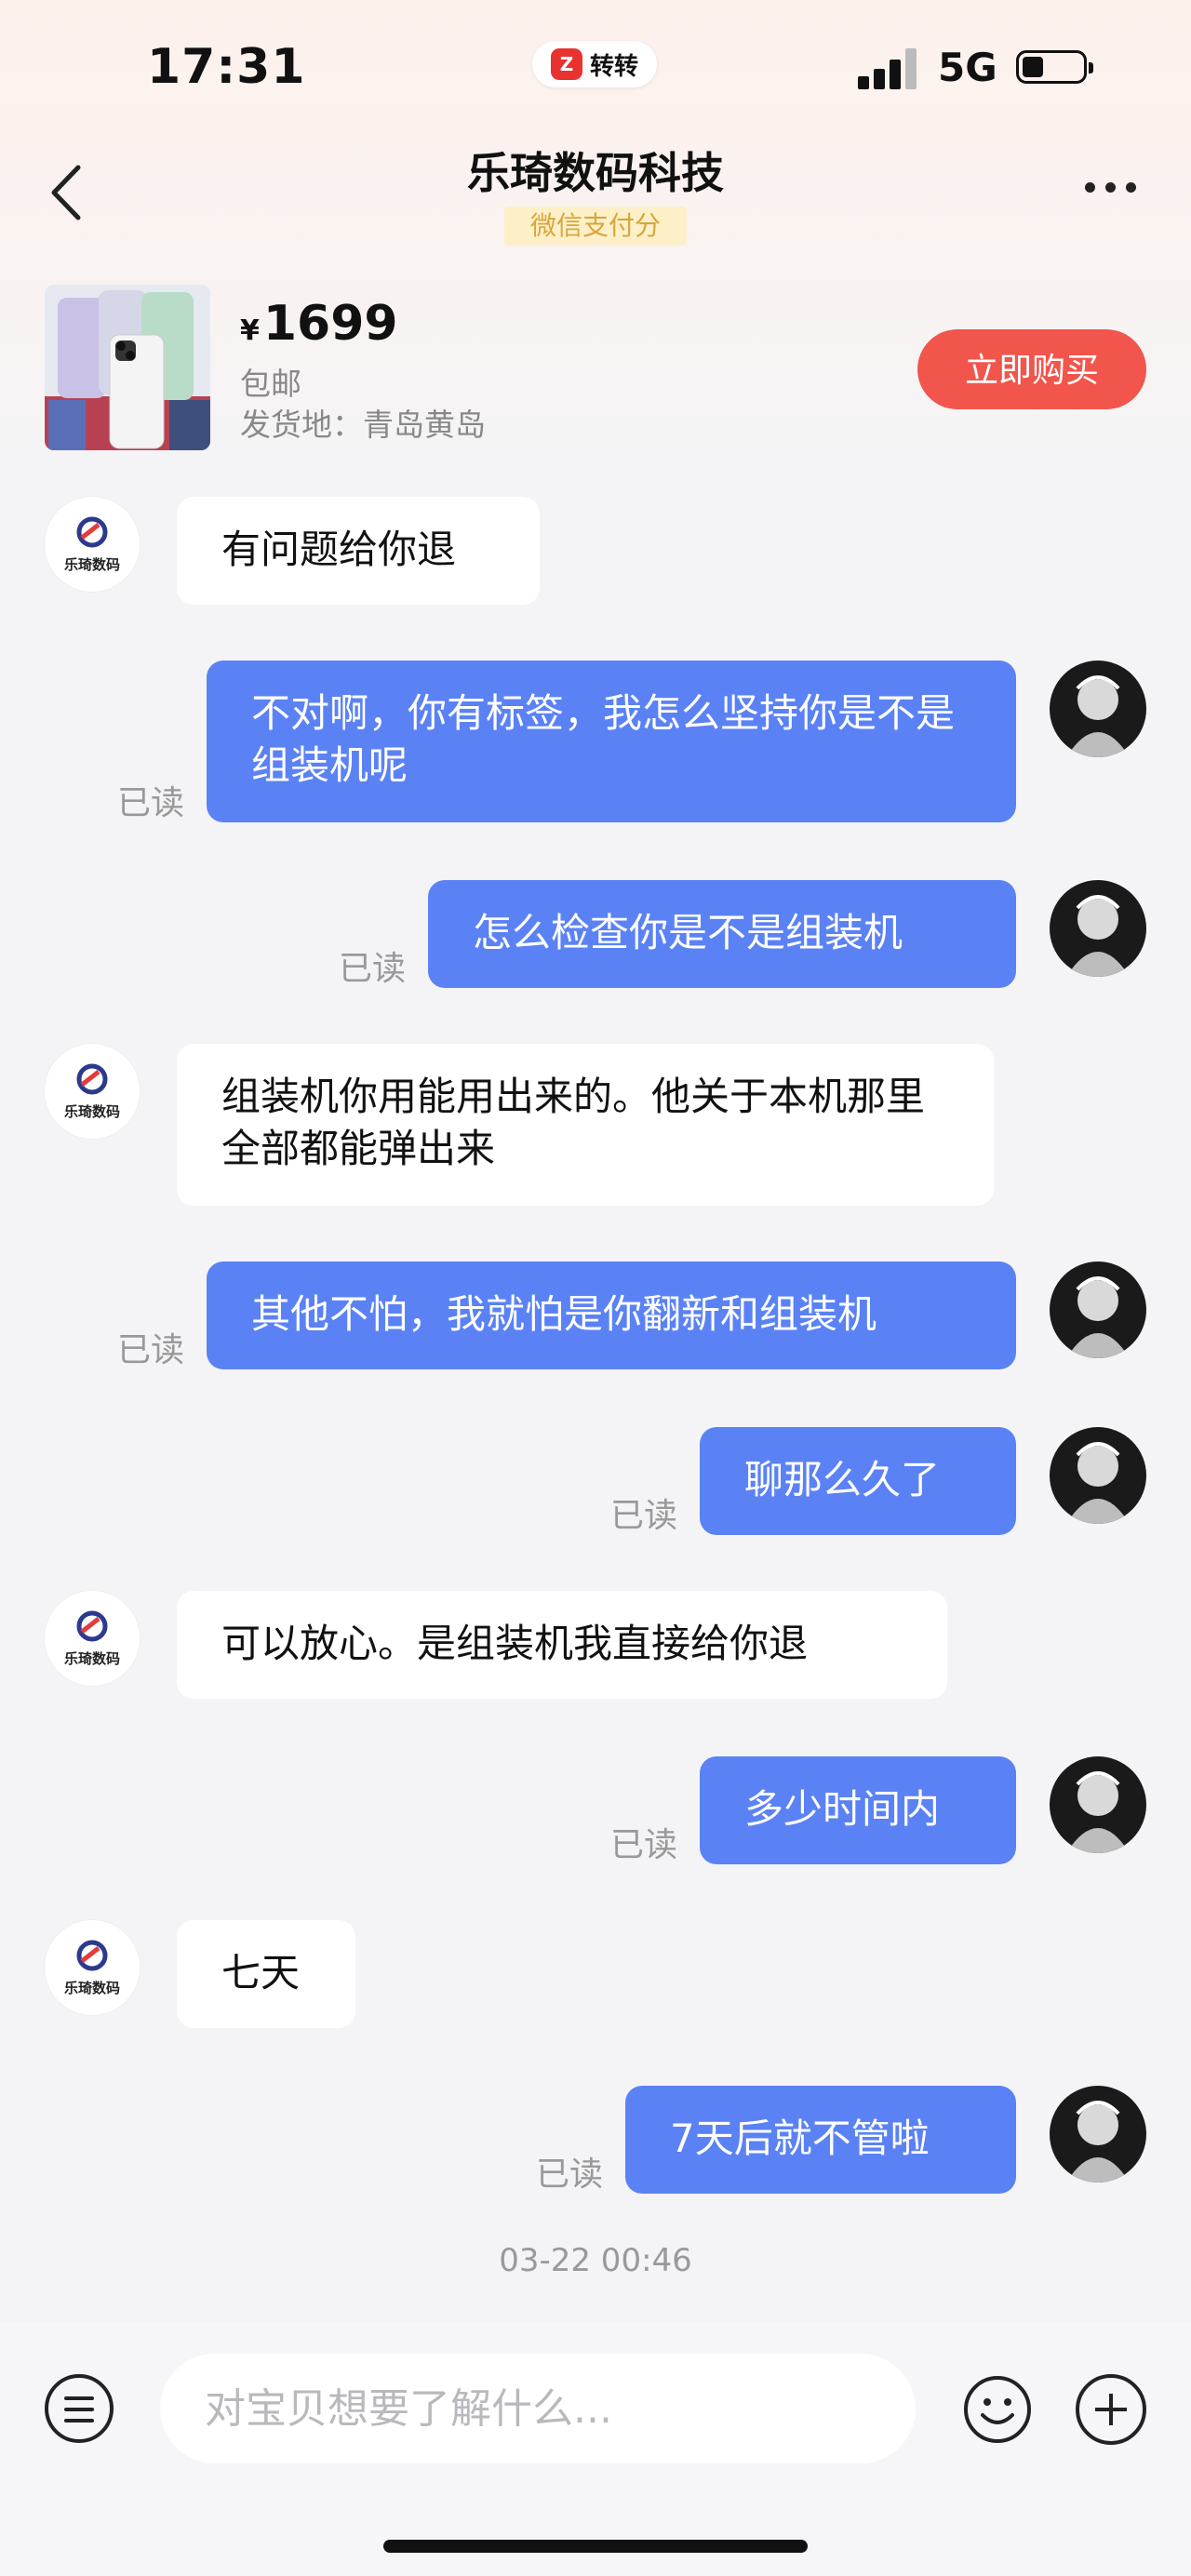 The height and width of the screenshot is (2576, 1191). I want to click on status-bar: 17:31 Z 转转 5G, so click(595, 70).